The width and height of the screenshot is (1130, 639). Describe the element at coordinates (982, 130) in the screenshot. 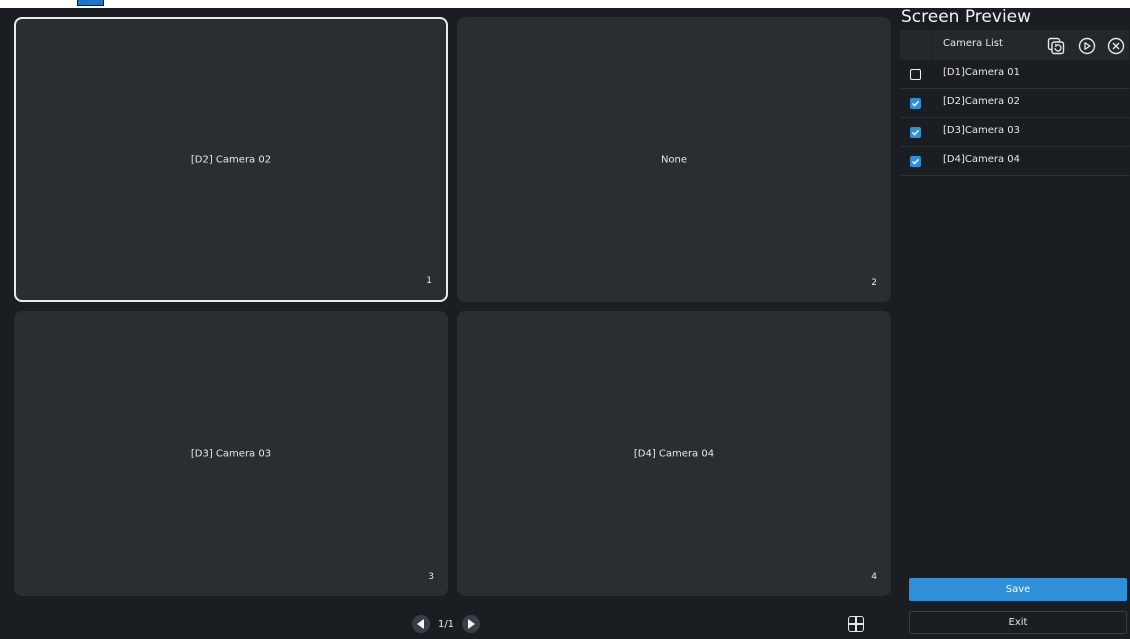

I see `camera-name: [D3]Camera 03` at that location.